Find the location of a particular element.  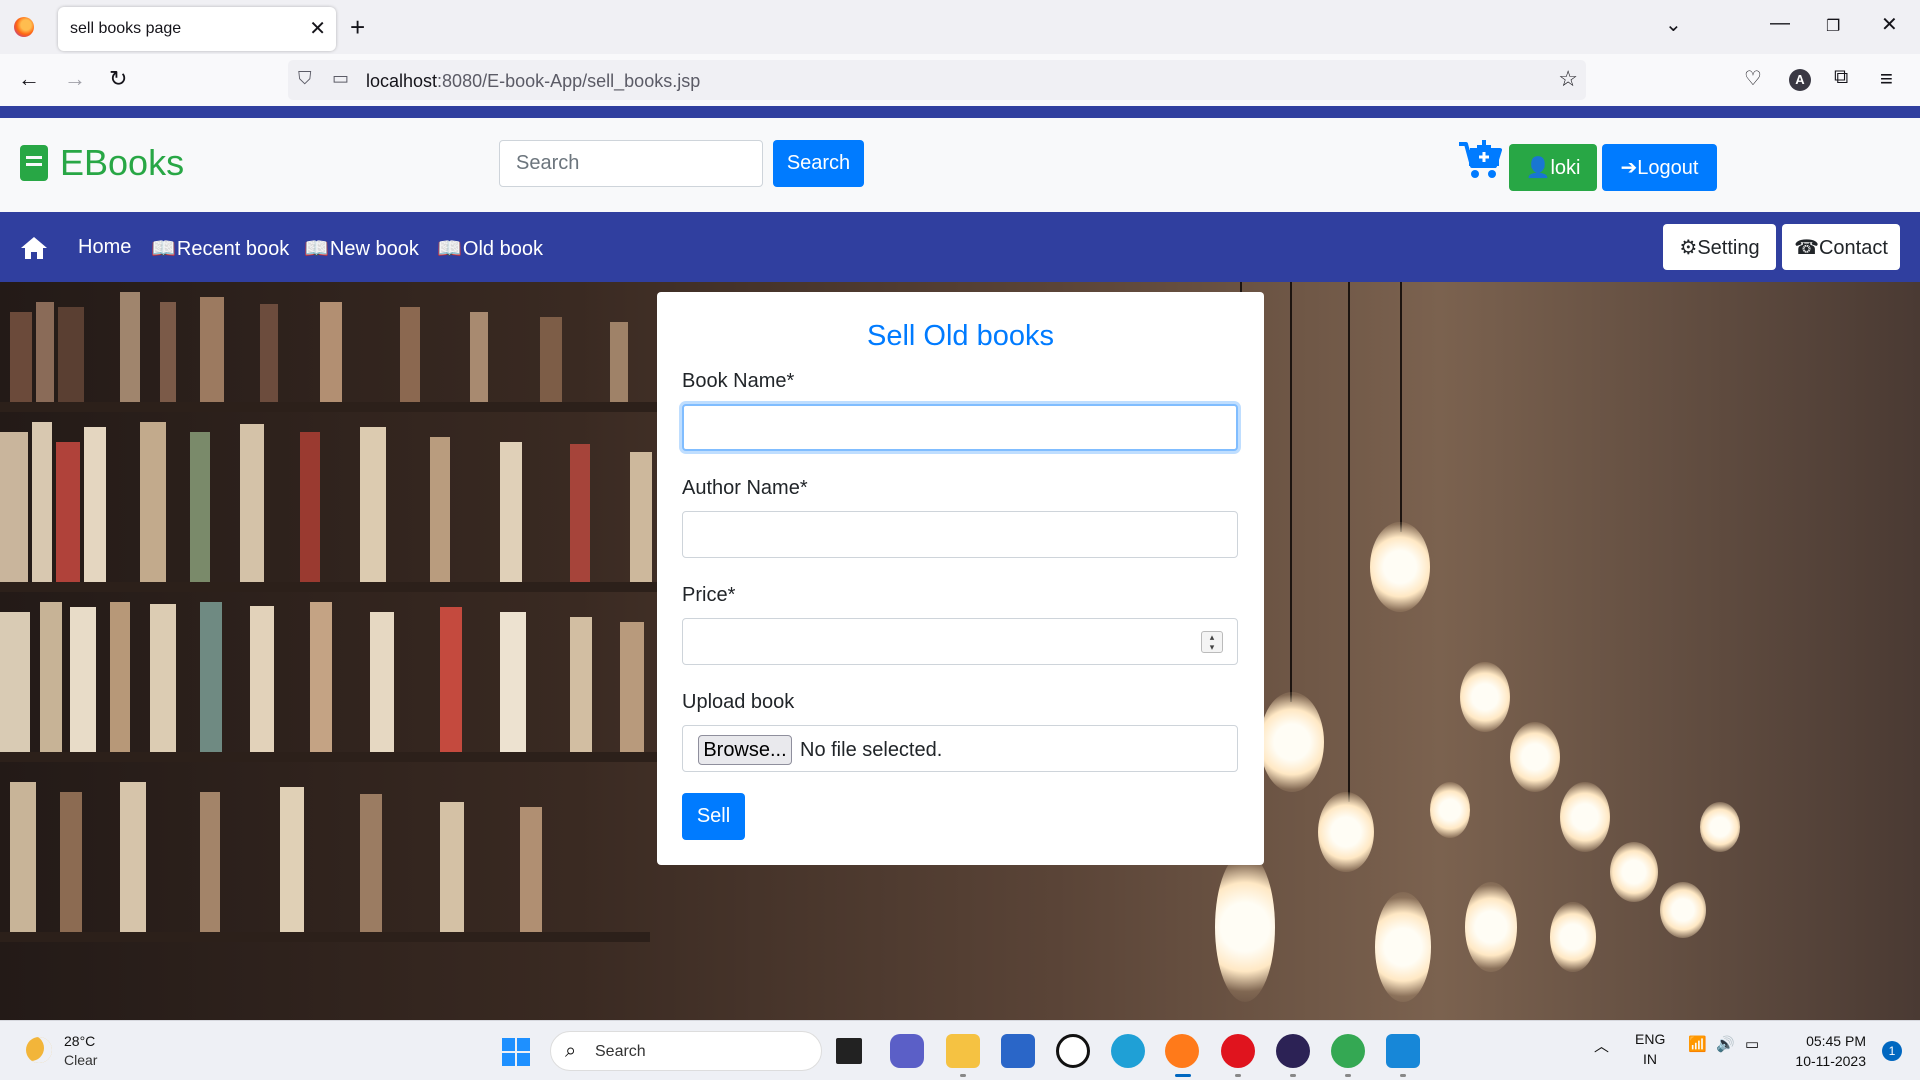

new-tab-icon: + is located at coordinates (357, 27).